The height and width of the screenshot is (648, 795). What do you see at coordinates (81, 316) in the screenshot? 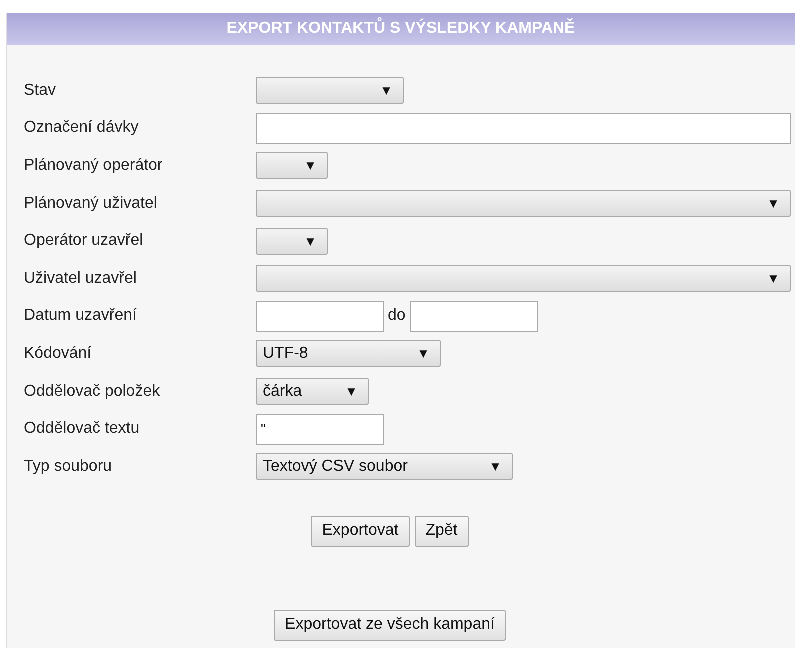
I see `field-label: Datum uzavření` at bounding box center [81, 316].